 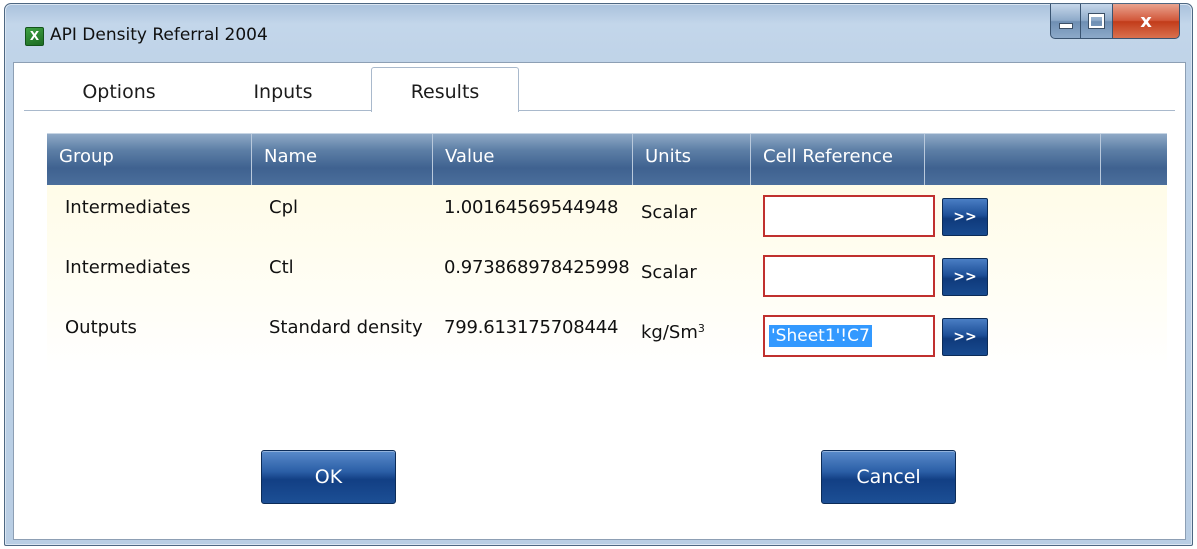 I want to click on cell-name: Ctl, so click(x=281, y=267).